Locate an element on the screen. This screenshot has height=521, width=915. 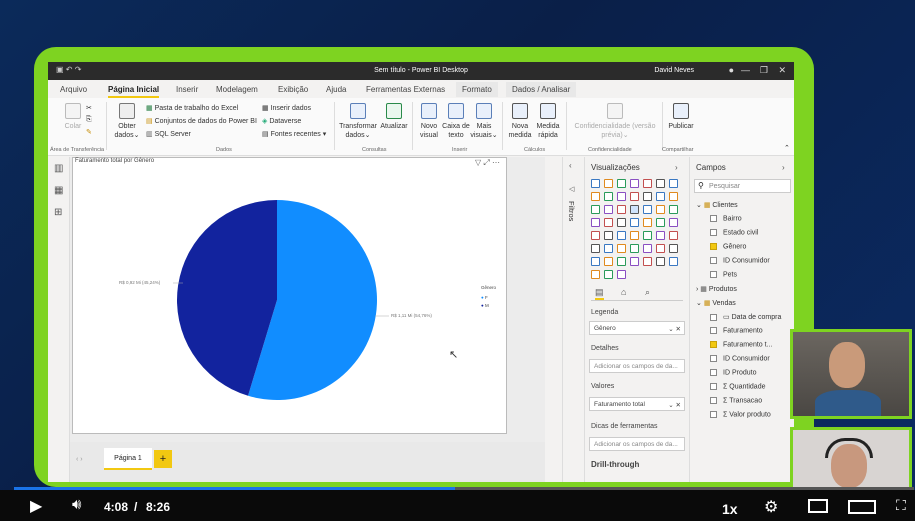
legend-well-remove-icon: ⌄ ✕ is located at coordinates (674, 329).